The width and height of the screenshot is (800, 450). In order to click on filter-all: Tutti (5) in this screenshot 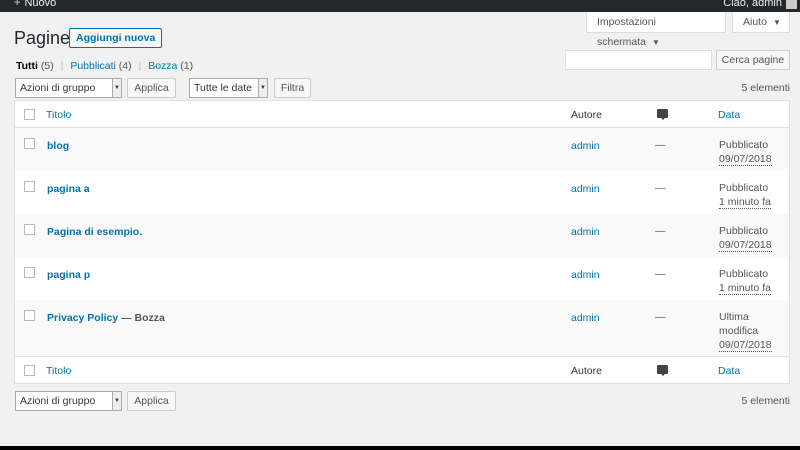, I will do `click(35, 66)`.